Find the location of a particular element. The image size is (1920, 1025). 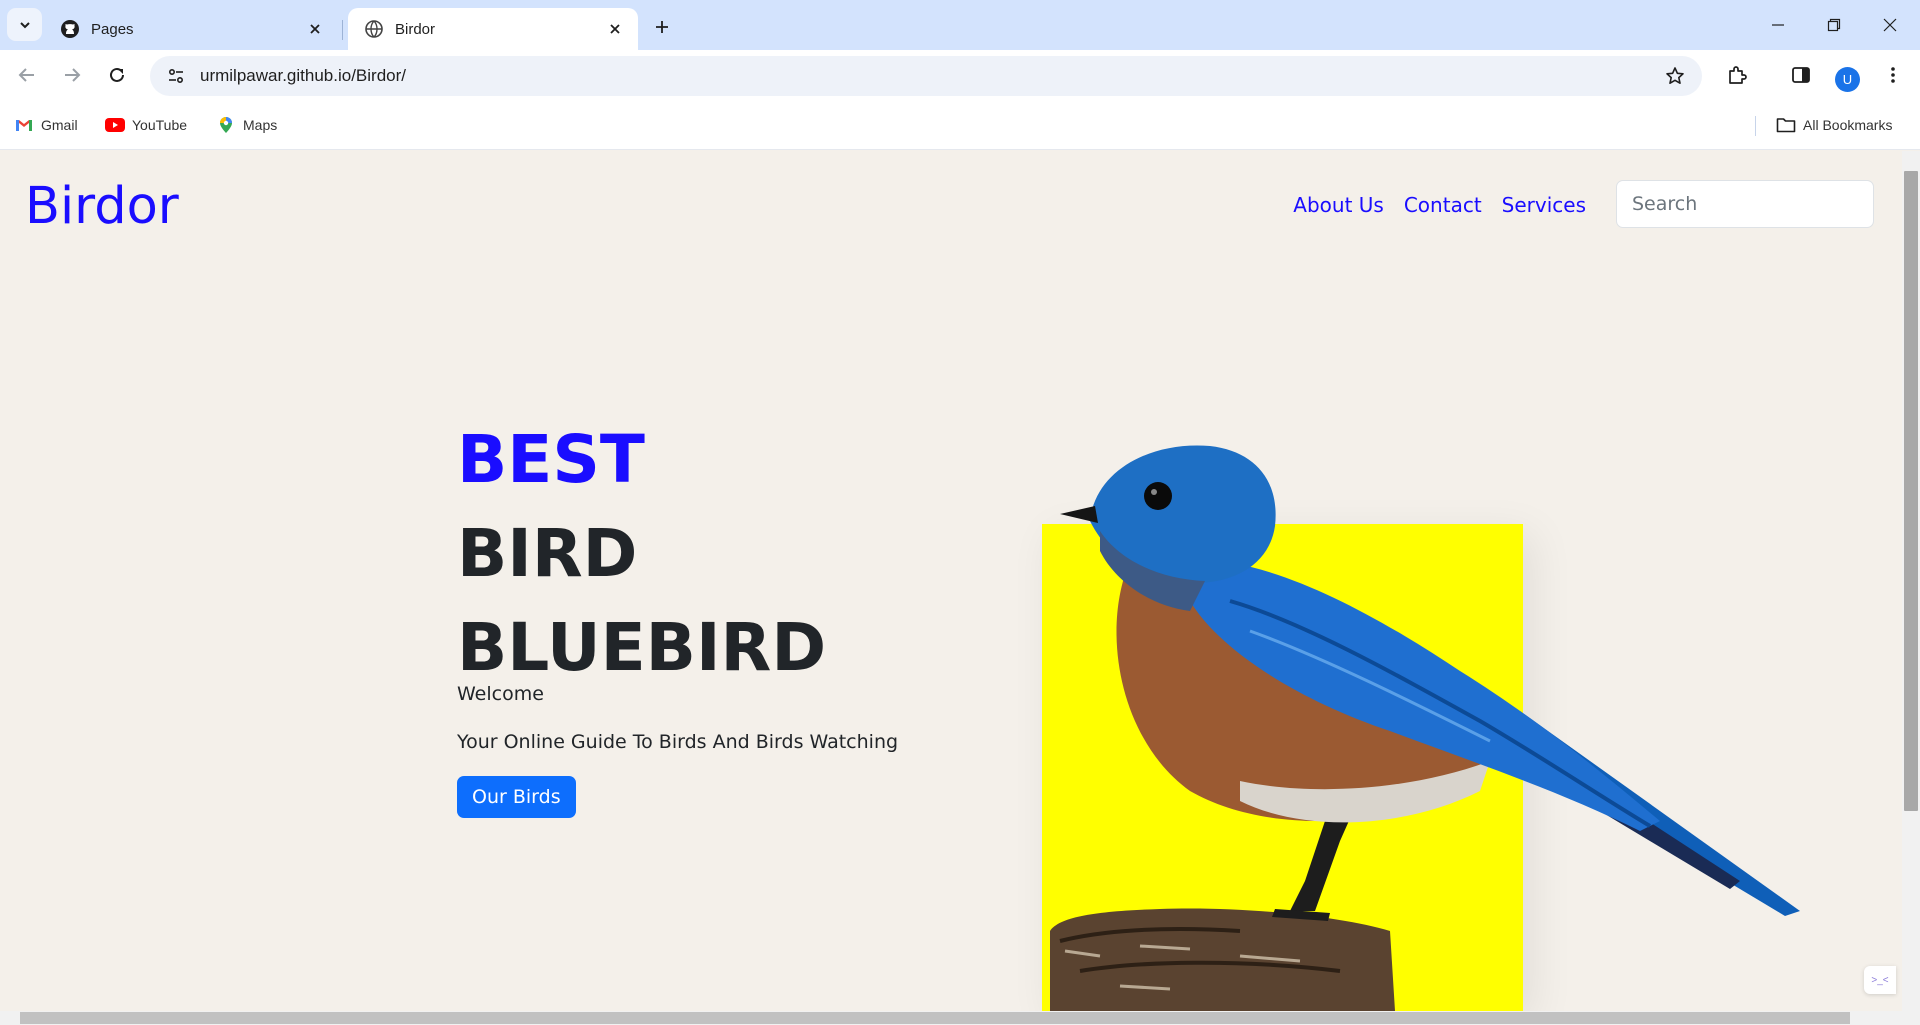

hero-heading-line-2: BIRD is located at coordinates (547, 553).